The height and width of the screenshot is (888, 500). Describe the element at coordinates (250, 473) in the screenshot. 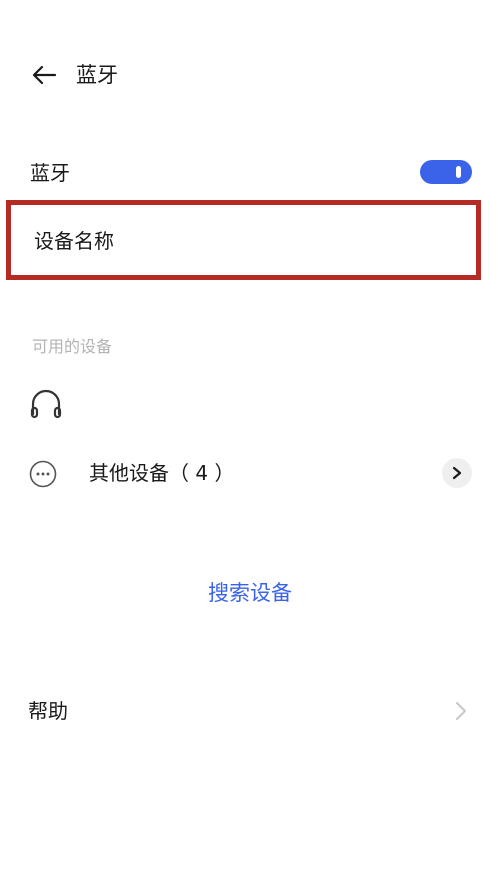

I see `other-devices-row: 其他设备（ 4 ）` at that location.